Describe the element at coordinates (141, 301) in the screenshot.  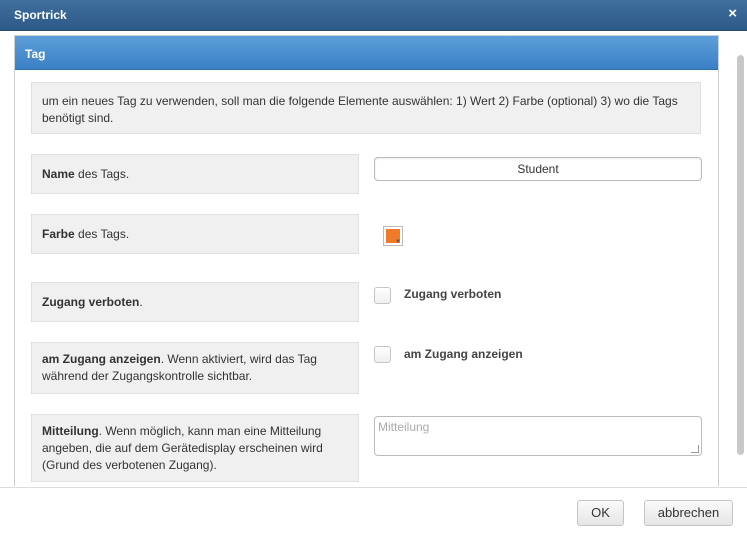
I see `access-denied-label-rest: .` at that location.